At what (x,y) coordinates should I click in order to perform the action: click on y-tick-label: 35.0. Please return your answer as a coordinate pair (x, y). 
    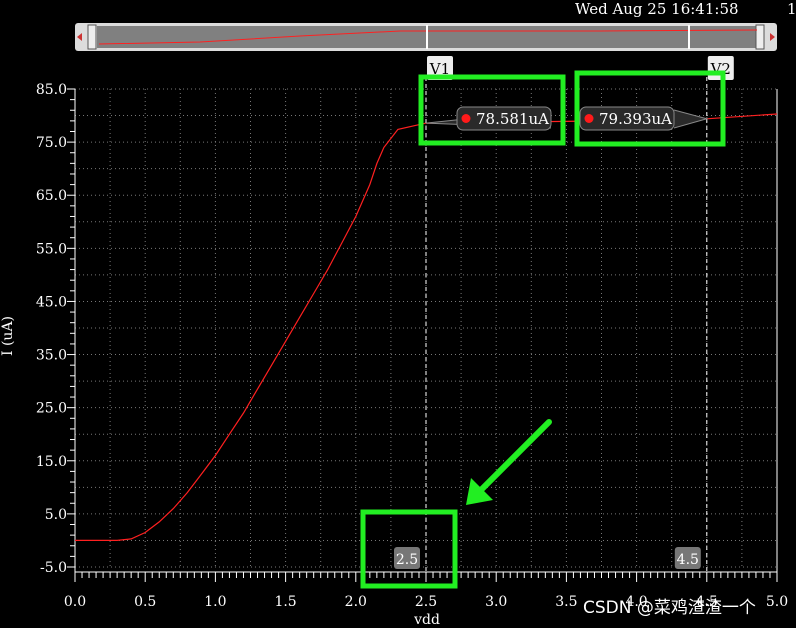
    Looking at the image, I should click on (51, 356).